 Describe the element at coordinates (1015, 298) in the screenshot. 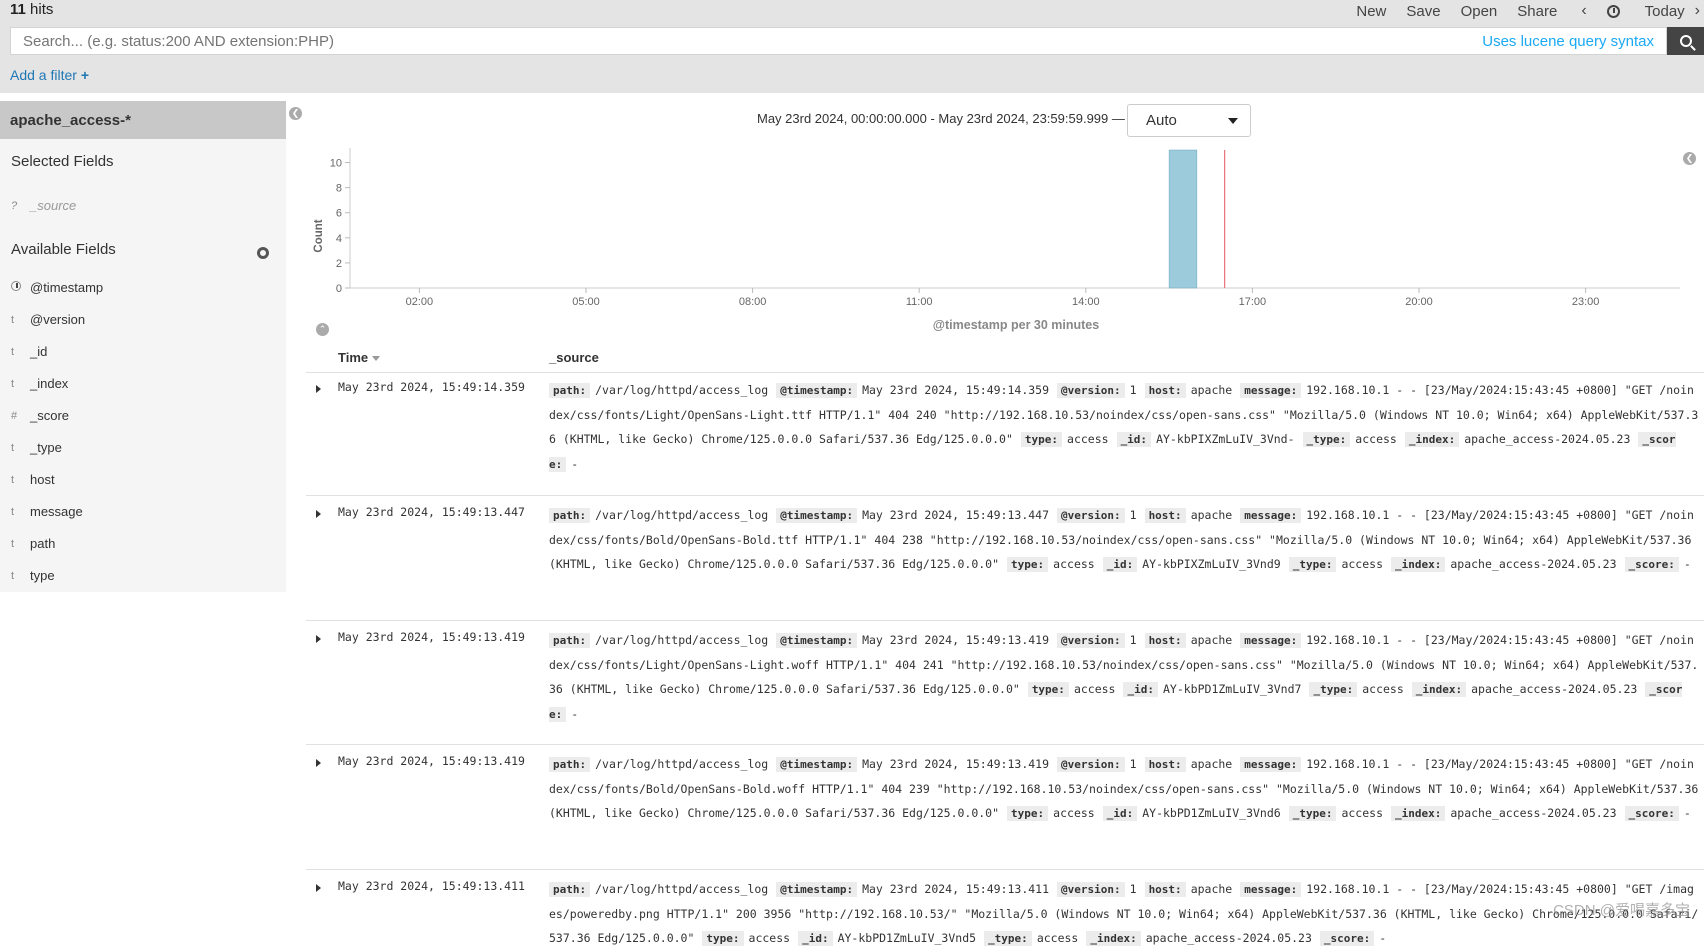

I see `x-axis: 02:0005:0008:0011:0014:0017:0020:0023:00` at that location.